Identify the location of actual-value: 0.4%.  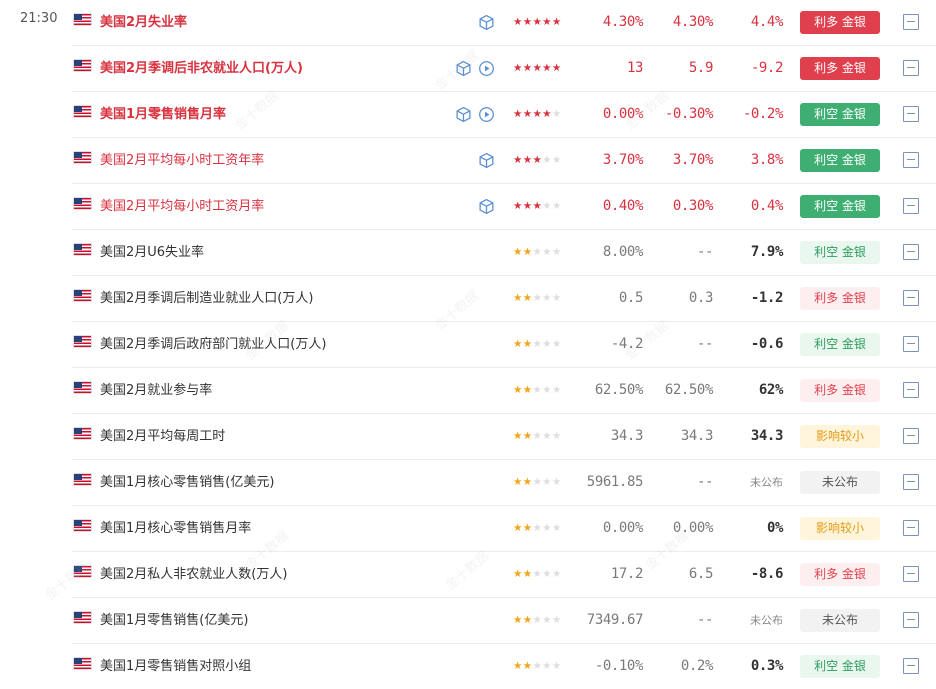
(767, 206).